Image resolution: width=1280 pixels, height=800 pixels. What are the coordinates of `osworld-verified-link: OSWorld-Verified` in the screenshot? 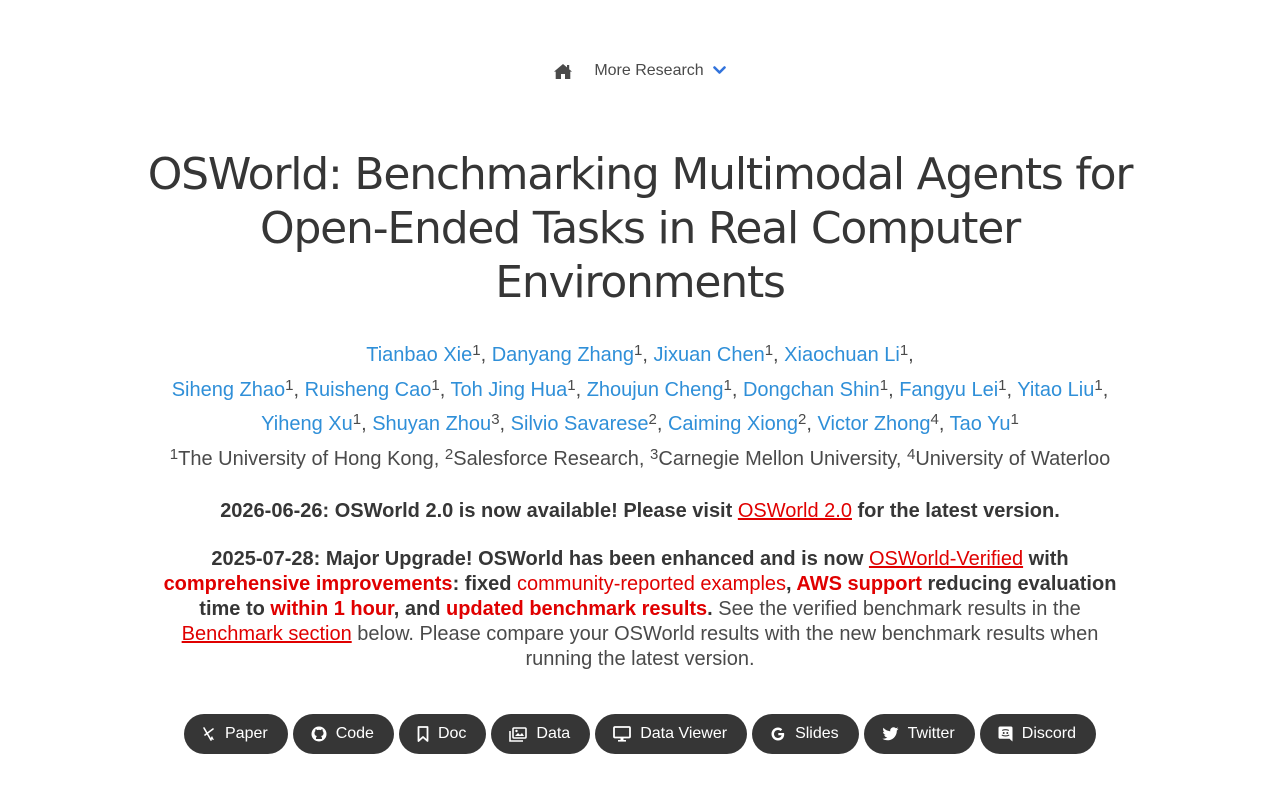 It's located at (946, 559).